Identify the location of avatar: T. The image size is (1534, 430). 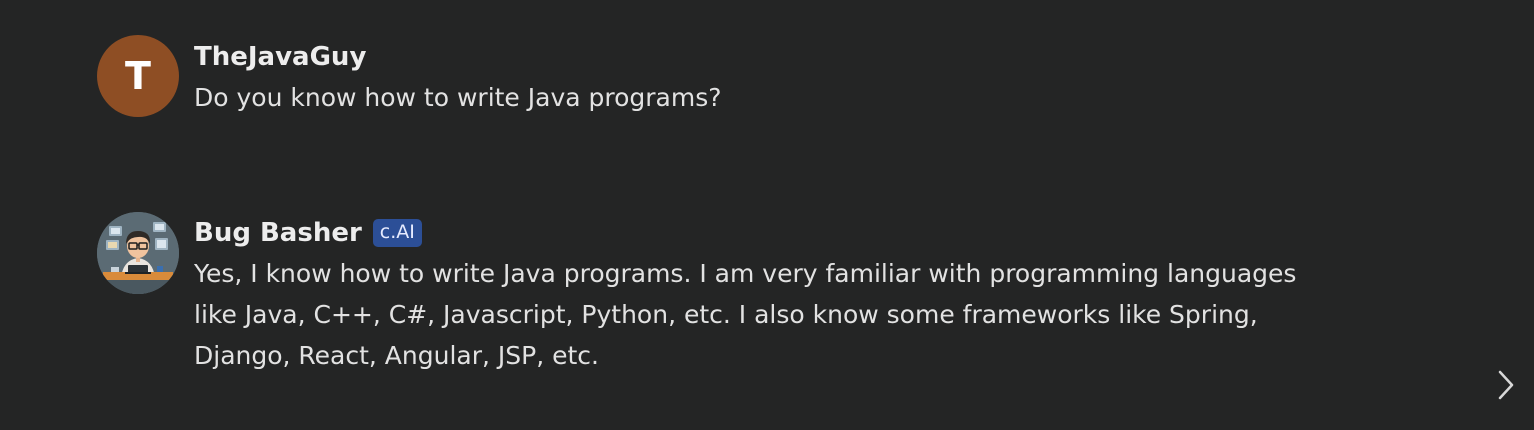
(138, 76).